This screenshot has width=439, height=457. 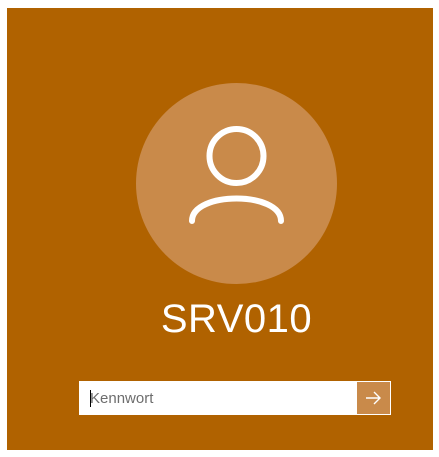 What do you see at coordinates (90, 398) in the screenshot?
I see `text-caret` at bounding box center [90, 398].